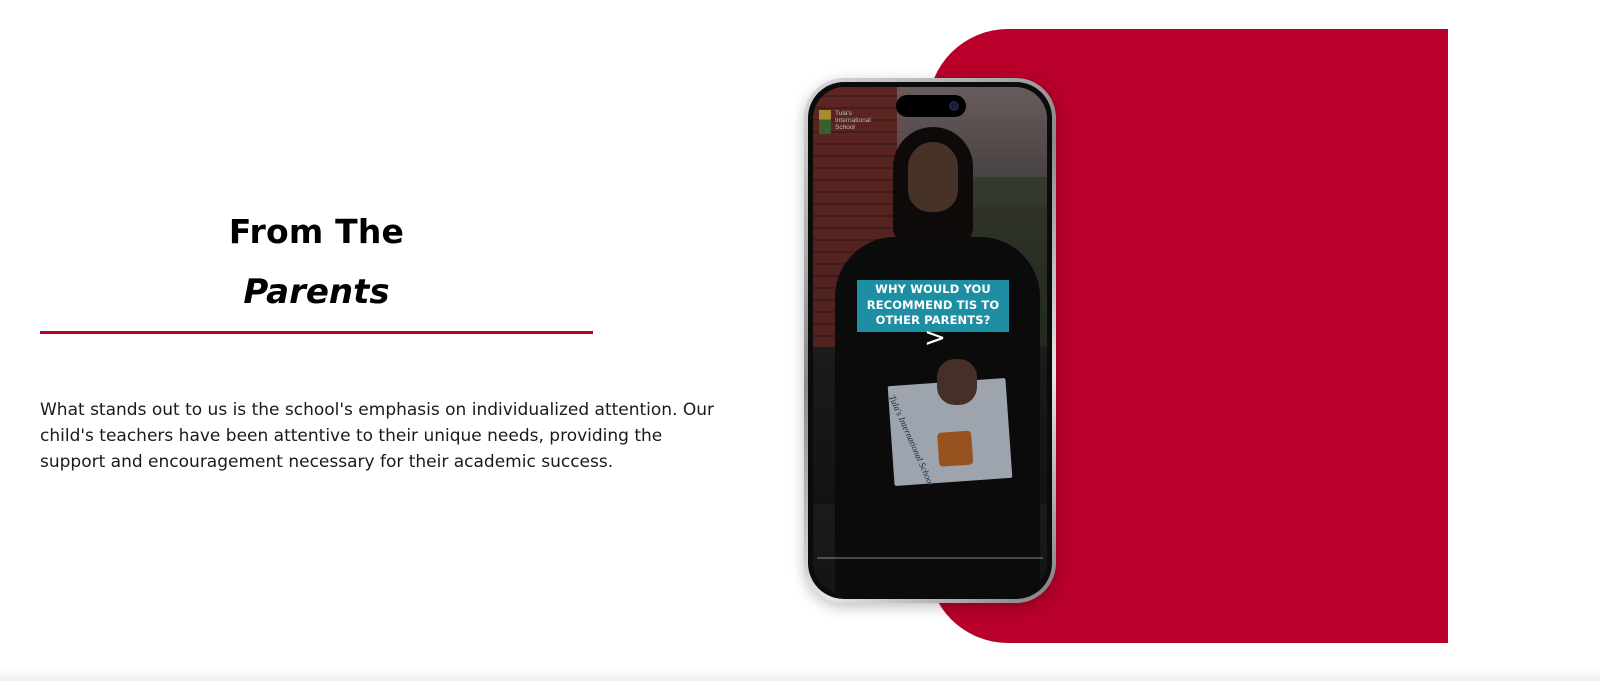  What do you see at coordinates (912, 440) in the screenshot?
I see `booklet-title: Tula's International School` at bounding box center [912, 440].